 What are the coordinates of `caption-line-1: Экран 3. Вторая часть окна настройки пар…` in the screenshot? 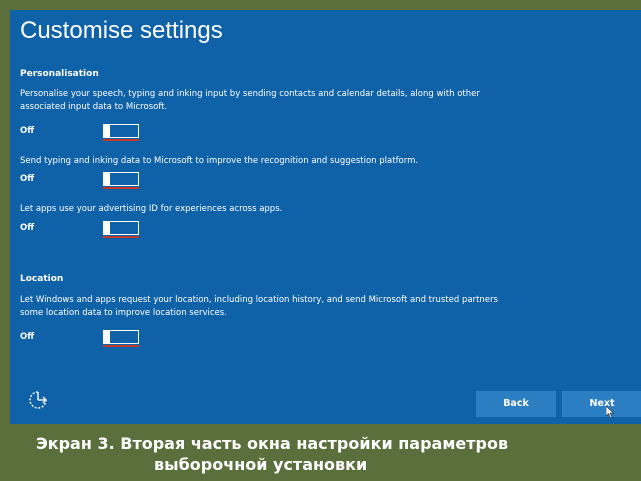 It's located at (272, 443).